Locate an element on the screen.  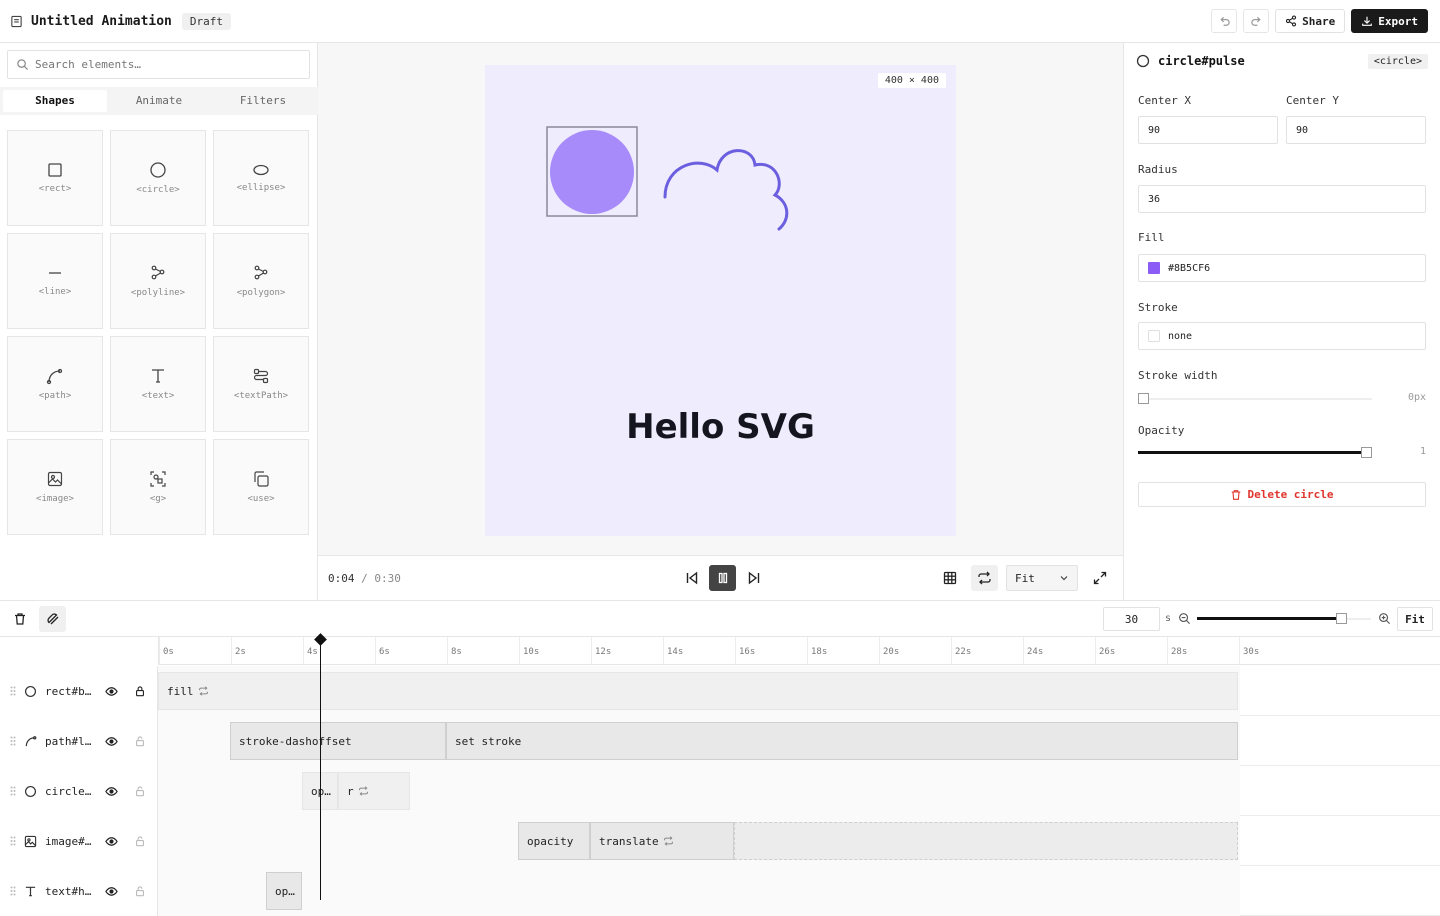
opacity-thumb is located at coordinates (1366, 452).